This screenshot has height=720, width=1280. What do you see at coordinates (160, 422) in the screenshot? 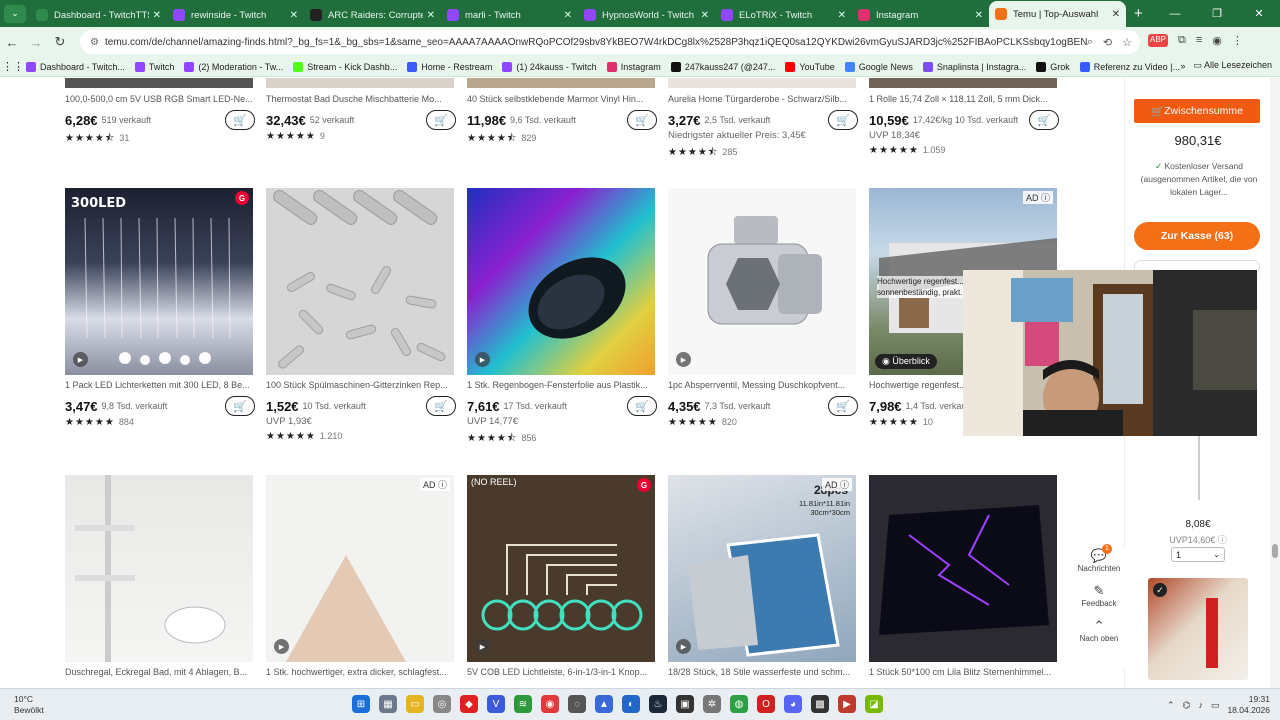
I see `rating-stars: ★★★★★ 884` at bounding box center [160, 422].